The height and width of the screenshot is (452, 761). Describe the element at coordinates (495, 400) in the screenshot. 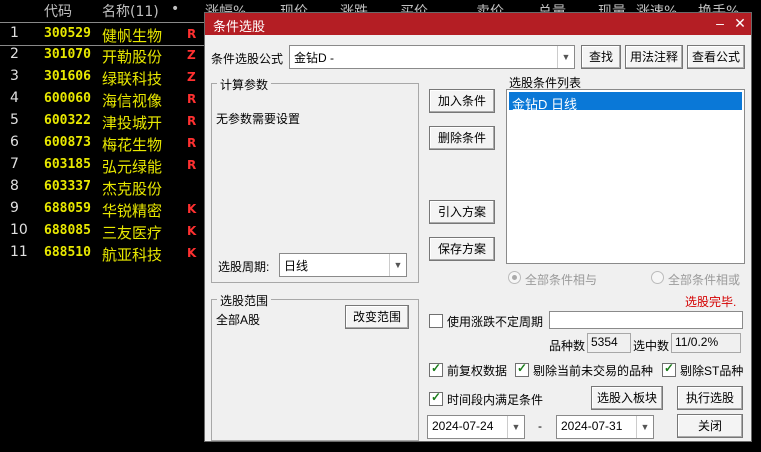

I see `time-range-label: 时间段内满足条件` at that location.